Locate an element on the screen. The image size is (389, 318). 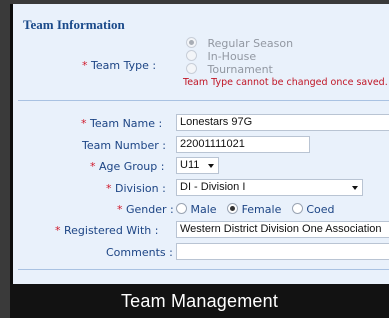
team-type-label: * Team Type : is located at coordinates (119, 65).